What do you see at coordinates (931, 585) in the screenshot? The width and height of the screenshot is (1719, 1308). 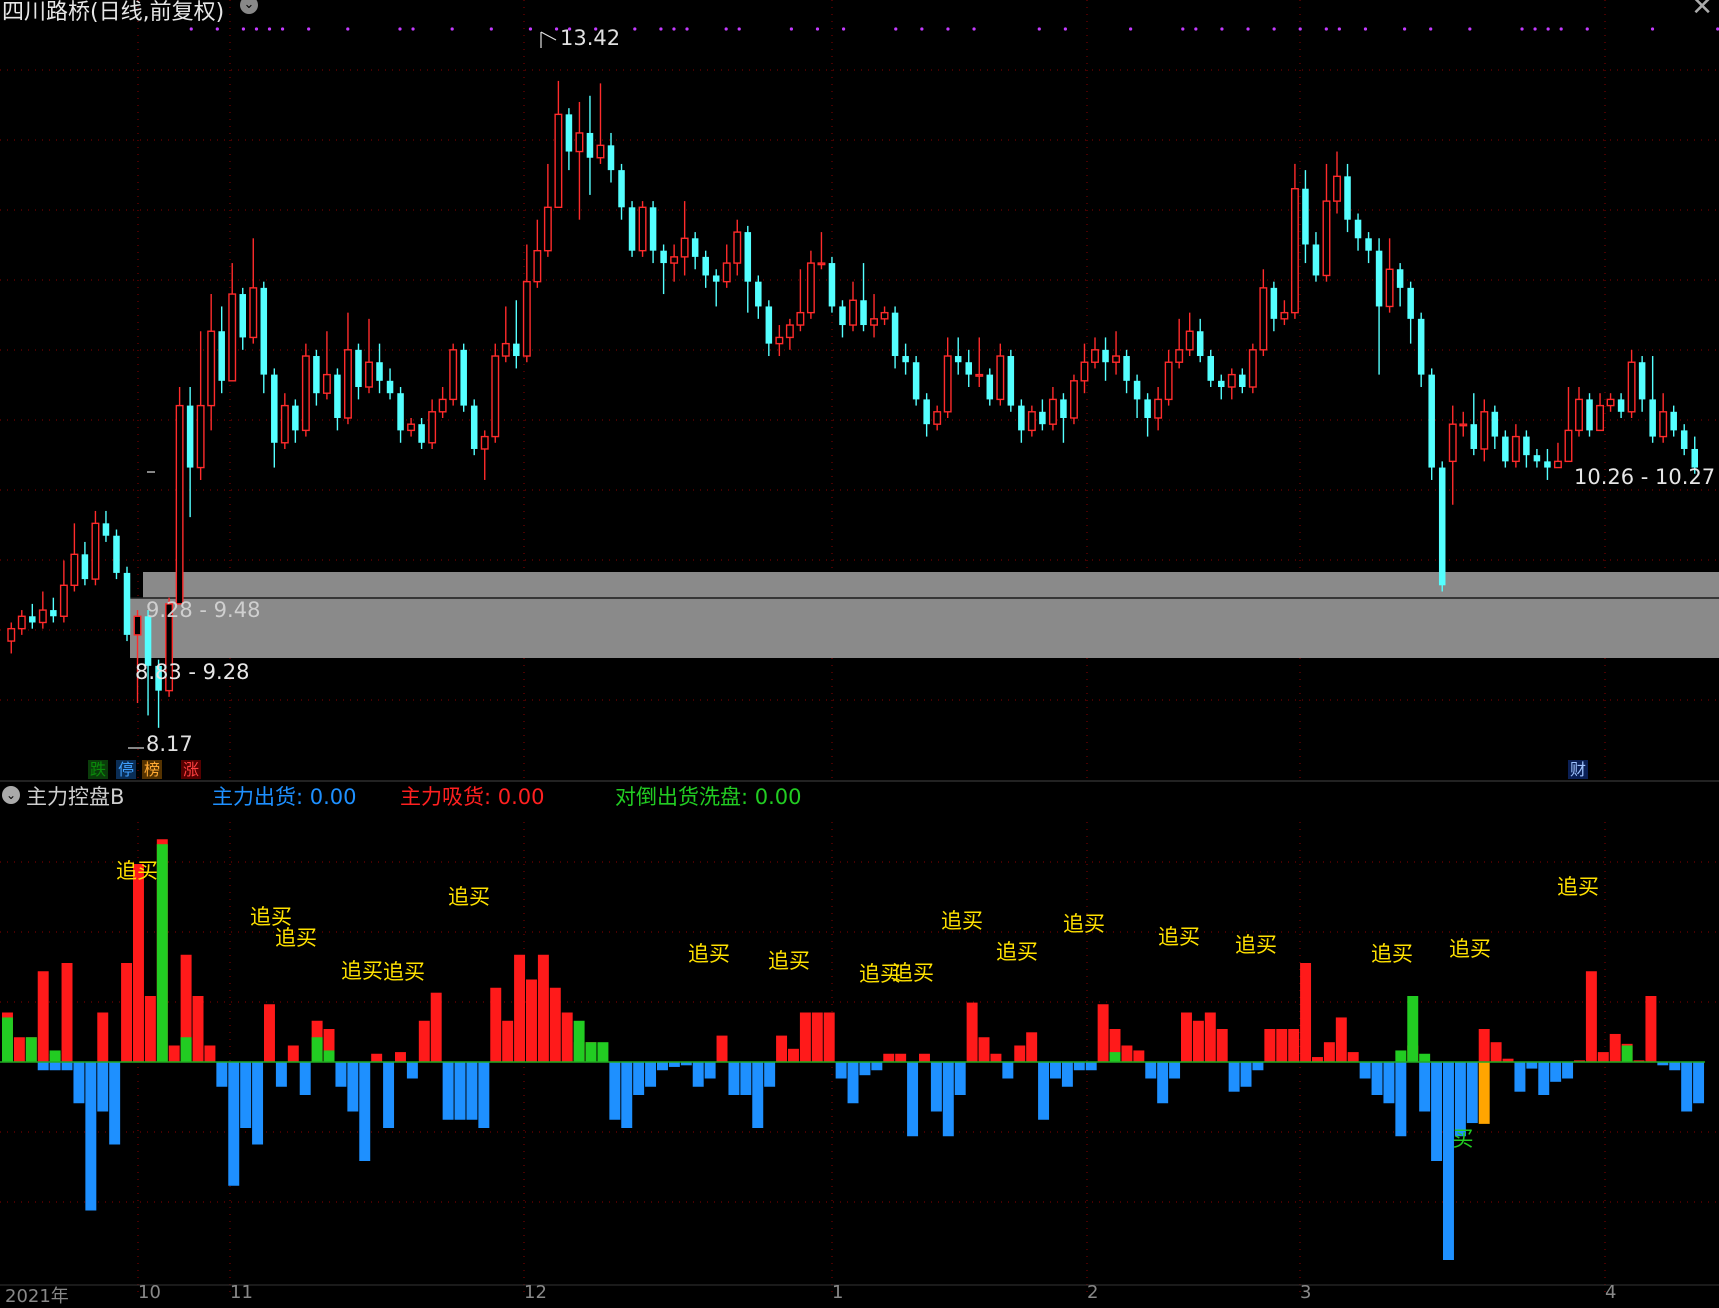 I see `support-zone-upper` at bounding box center [931, 585].